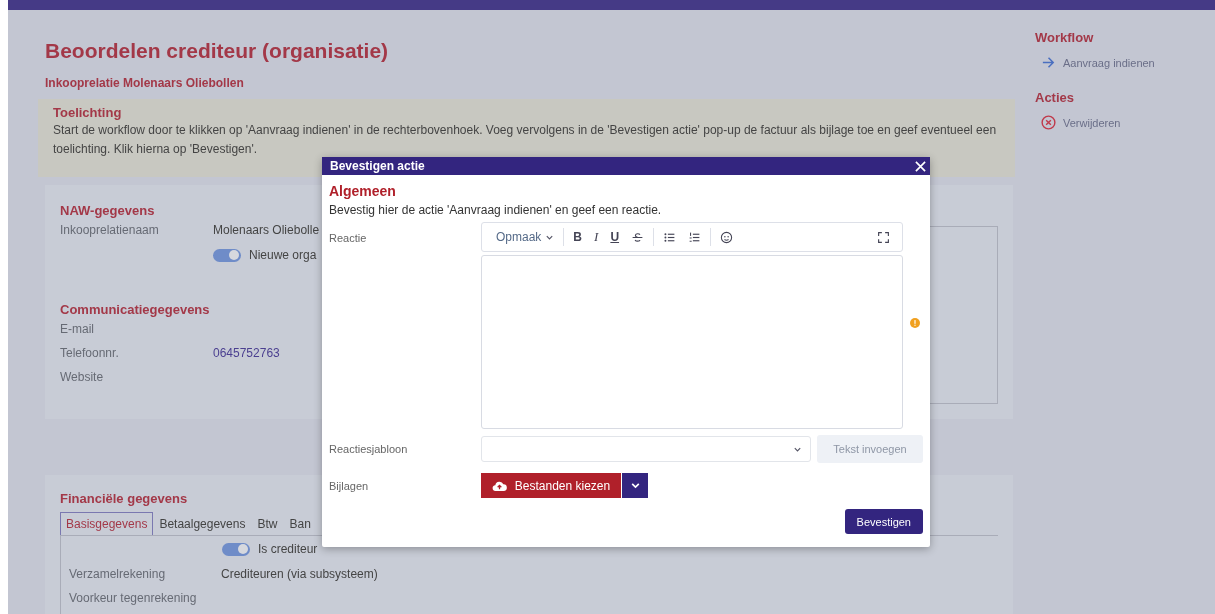  Describe the element at coordinates (267, 523) in the screenshot. I see `tab: Btw` at that location.